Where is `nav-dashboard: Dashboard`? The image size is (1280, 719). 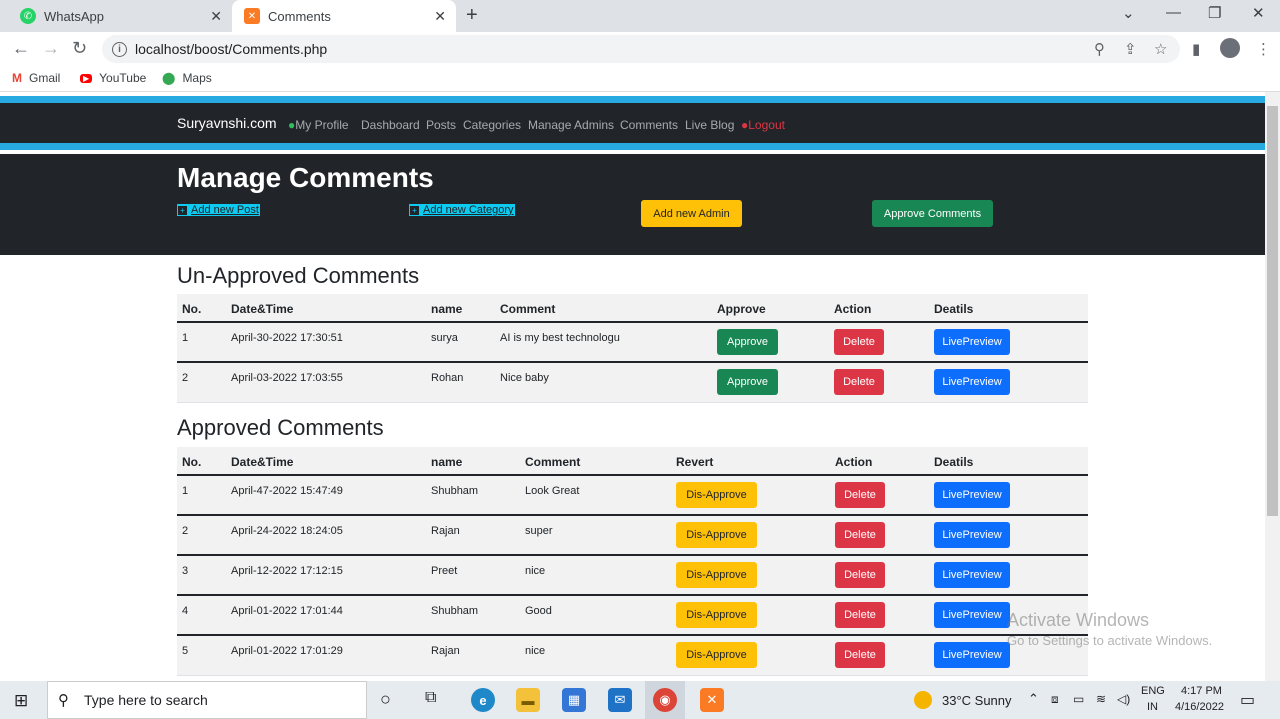
nav-dashboard: Dashboard is located at coordinates (390, 125).